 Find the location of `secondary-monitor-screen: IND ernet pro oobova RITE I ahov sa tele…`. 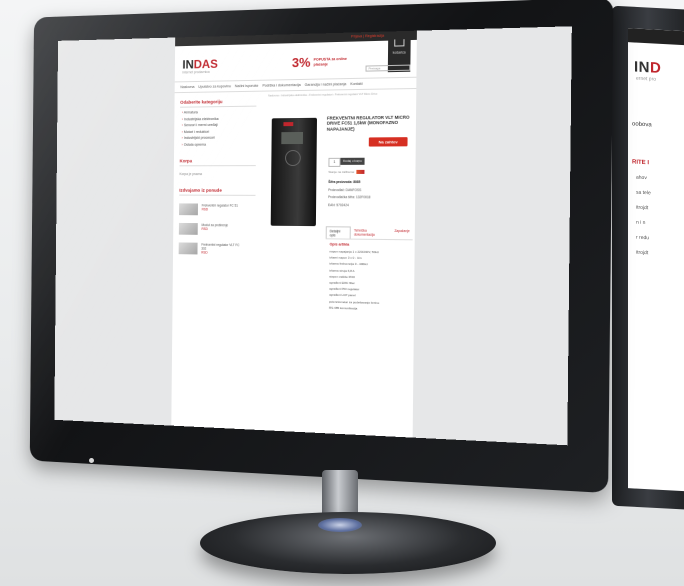

secondary-monitor-screen: IND ernet pro oobova RITE I ahov sa tele… is located at coordinates (656, 260).